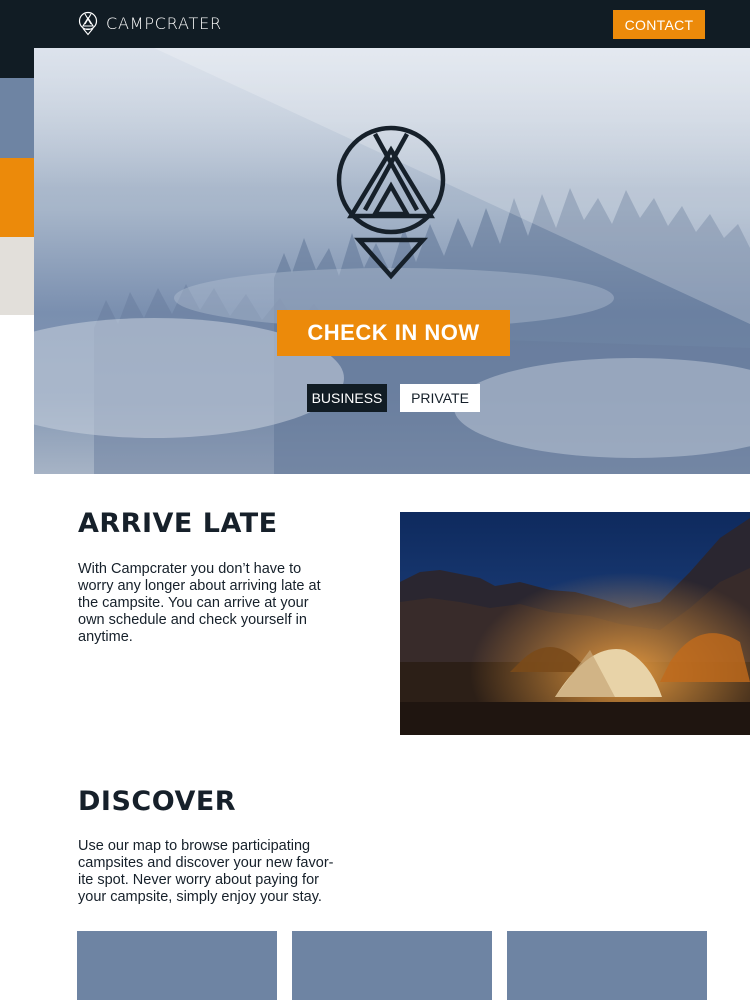 The width and height of the screenshot is (750, 1000). I want to click on text-line: anytime., so click(105, 637).